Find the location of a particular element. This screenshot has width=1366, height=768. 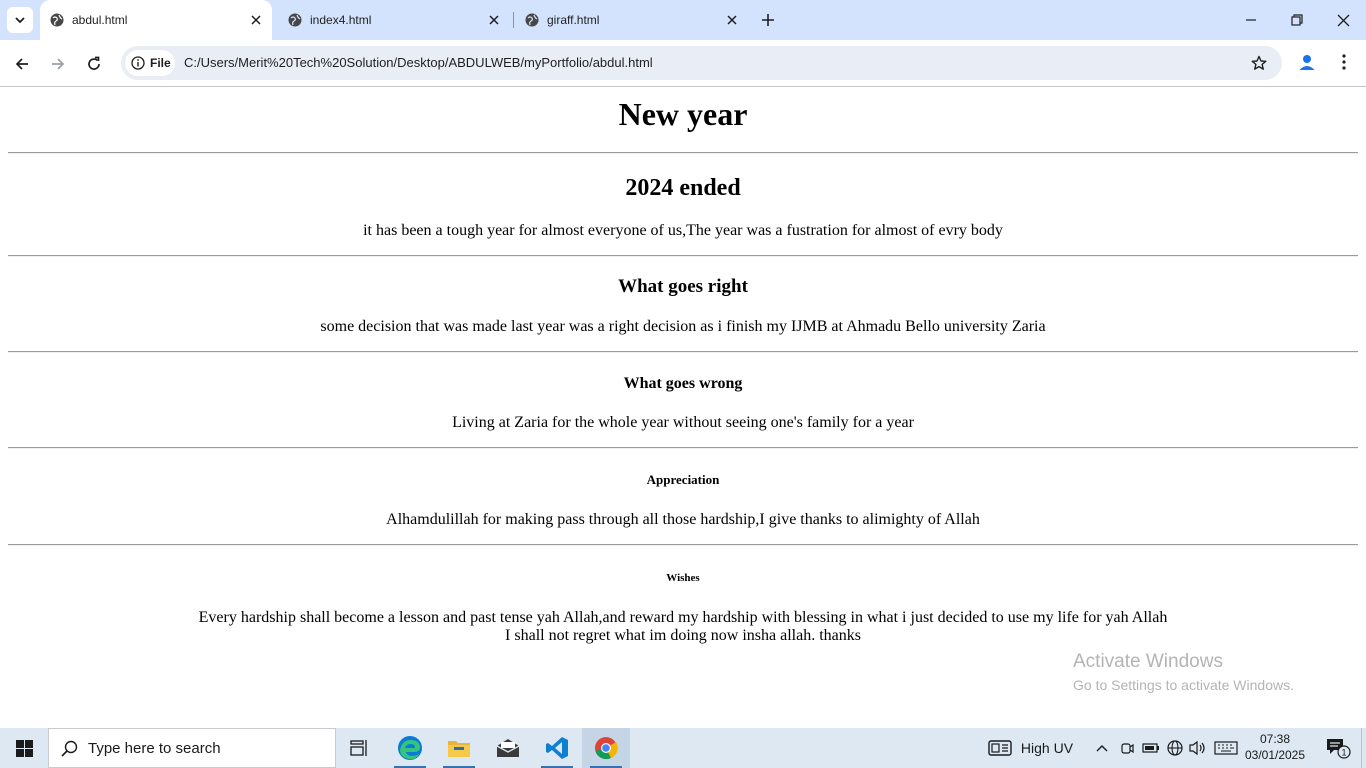

watermark-title: Activate Windows is located at coordinates (1148, 661).